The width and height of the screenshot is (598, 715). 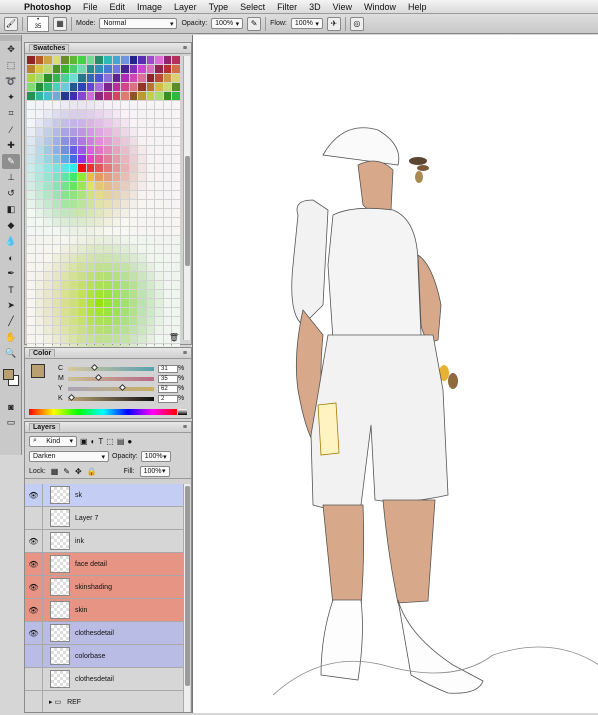 I want to click on menu-type: Type, so click(x=219, y=7).